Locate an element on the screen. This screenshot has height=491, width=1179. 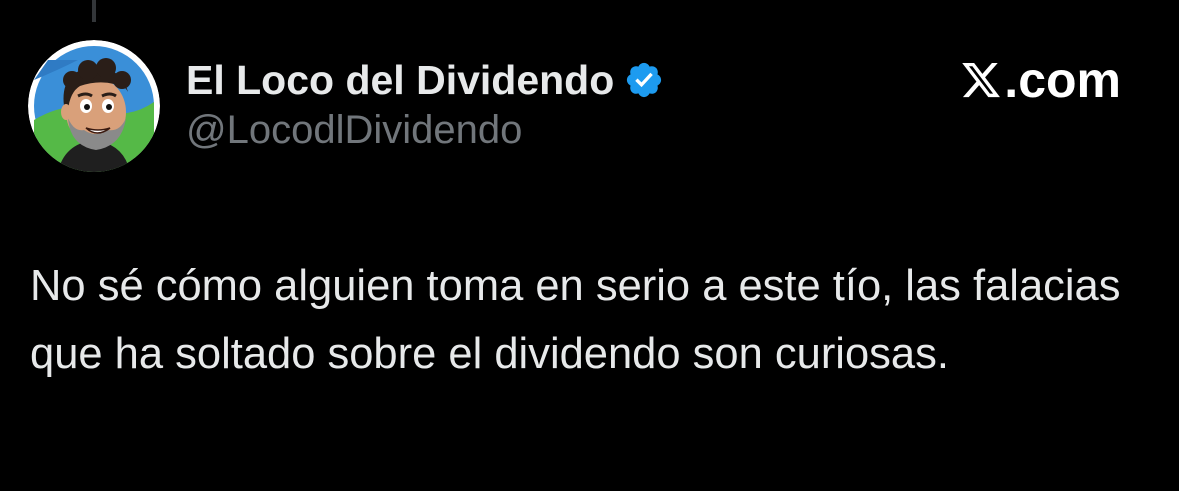
thread-connector-line is located at coordinates (94, 11).